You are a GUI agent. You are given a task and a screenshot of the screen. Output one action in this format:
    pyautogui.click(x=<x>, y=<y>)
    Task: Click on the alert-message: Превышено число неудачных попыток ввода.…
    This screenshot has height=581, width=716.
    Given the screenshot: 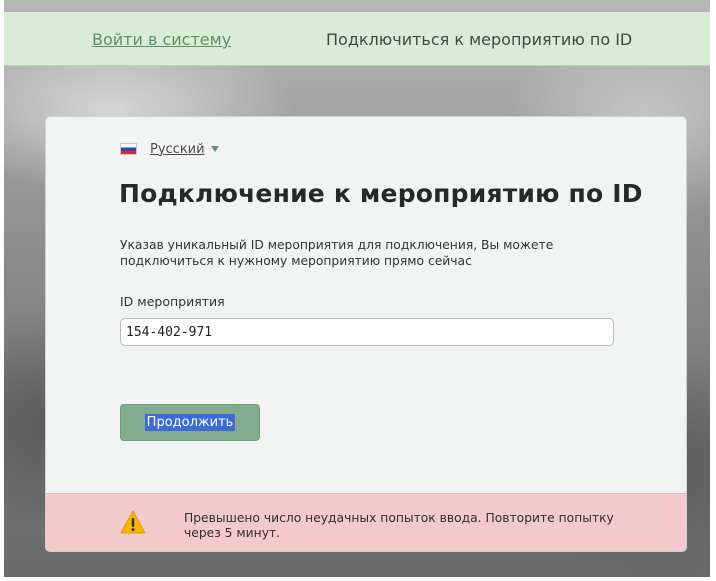 What is the action you would take?
    pyautogui.click(x=399, y=525)
    